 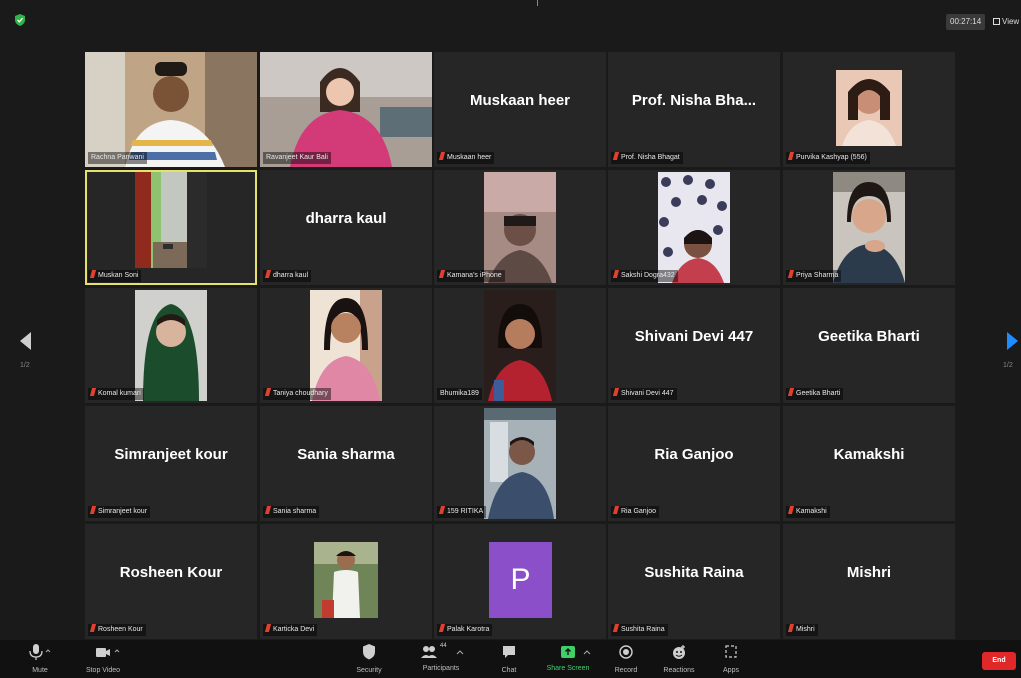 I want to click on chat-button: Chat, so click(x=509, y=658).